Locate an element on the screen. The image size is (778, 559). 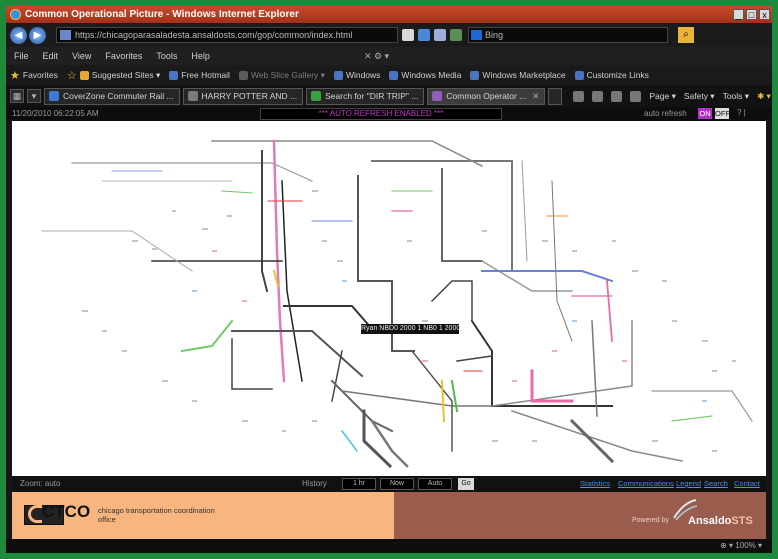
zoom-level: ⊕ ▾ 100% ▾ is located at coordinates (741, 545).